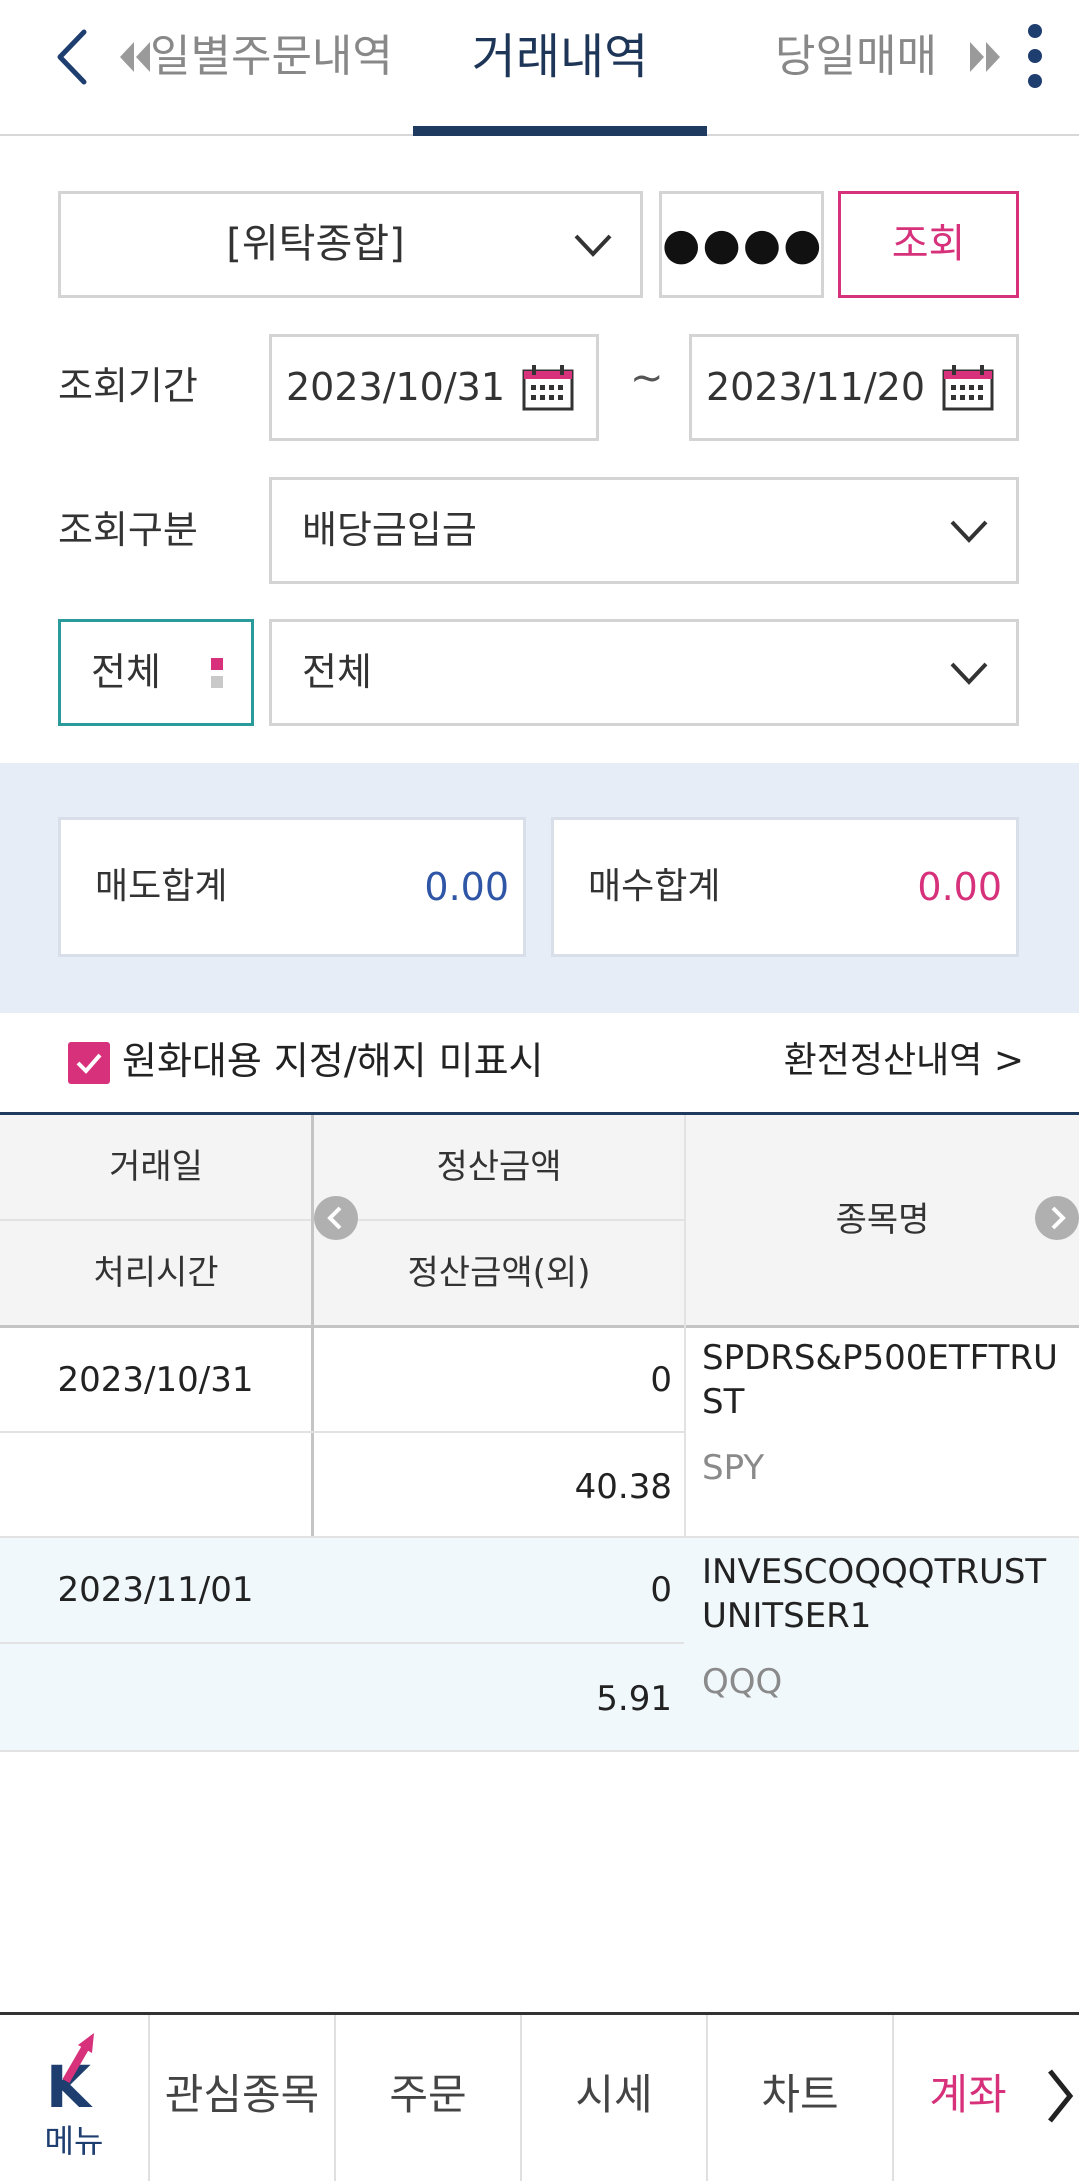  I want to click on double-arrow-left-icon, so click(135, 57).